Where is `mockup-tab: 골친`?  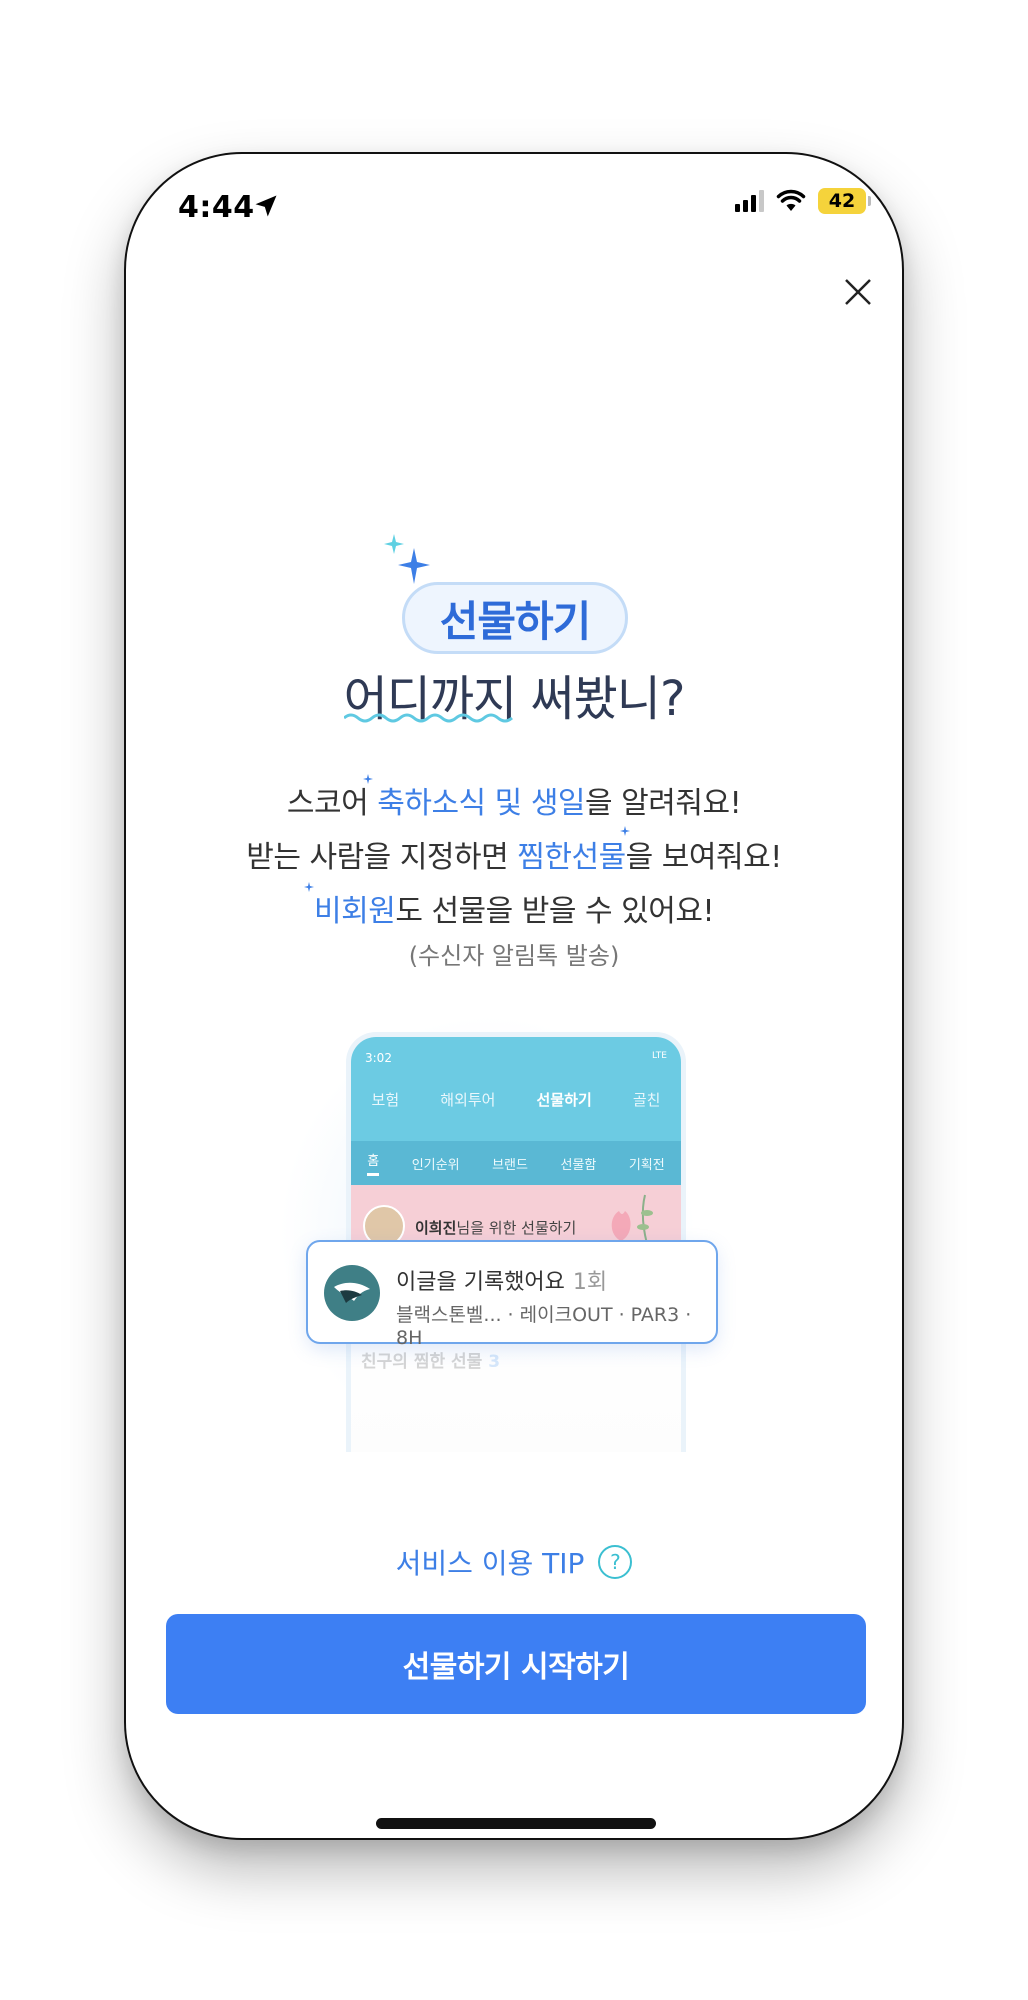
mockup-tab: 골친 is located at coordinates (646, 1100).